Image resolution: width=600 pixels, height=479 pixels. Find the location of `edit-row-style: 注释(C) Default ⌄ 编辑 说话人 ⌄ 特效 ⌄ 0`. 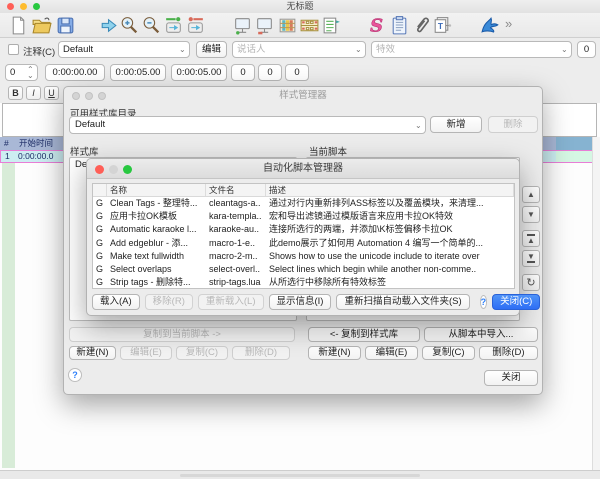

edit-row-style: 注释(C) Default ⌄ 编辑 说话人 ⌄ 特效 ⌄ 0 is located at coordinates (300, 49).